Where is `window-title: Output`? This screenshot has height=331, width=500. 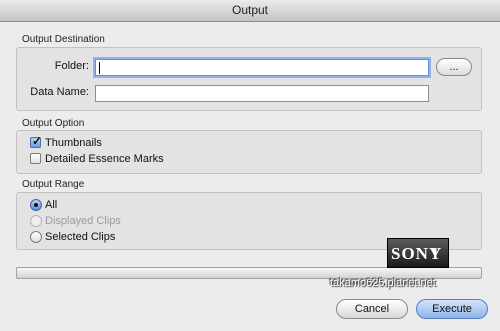 window-title: Output is located at coordinates (250, 10).